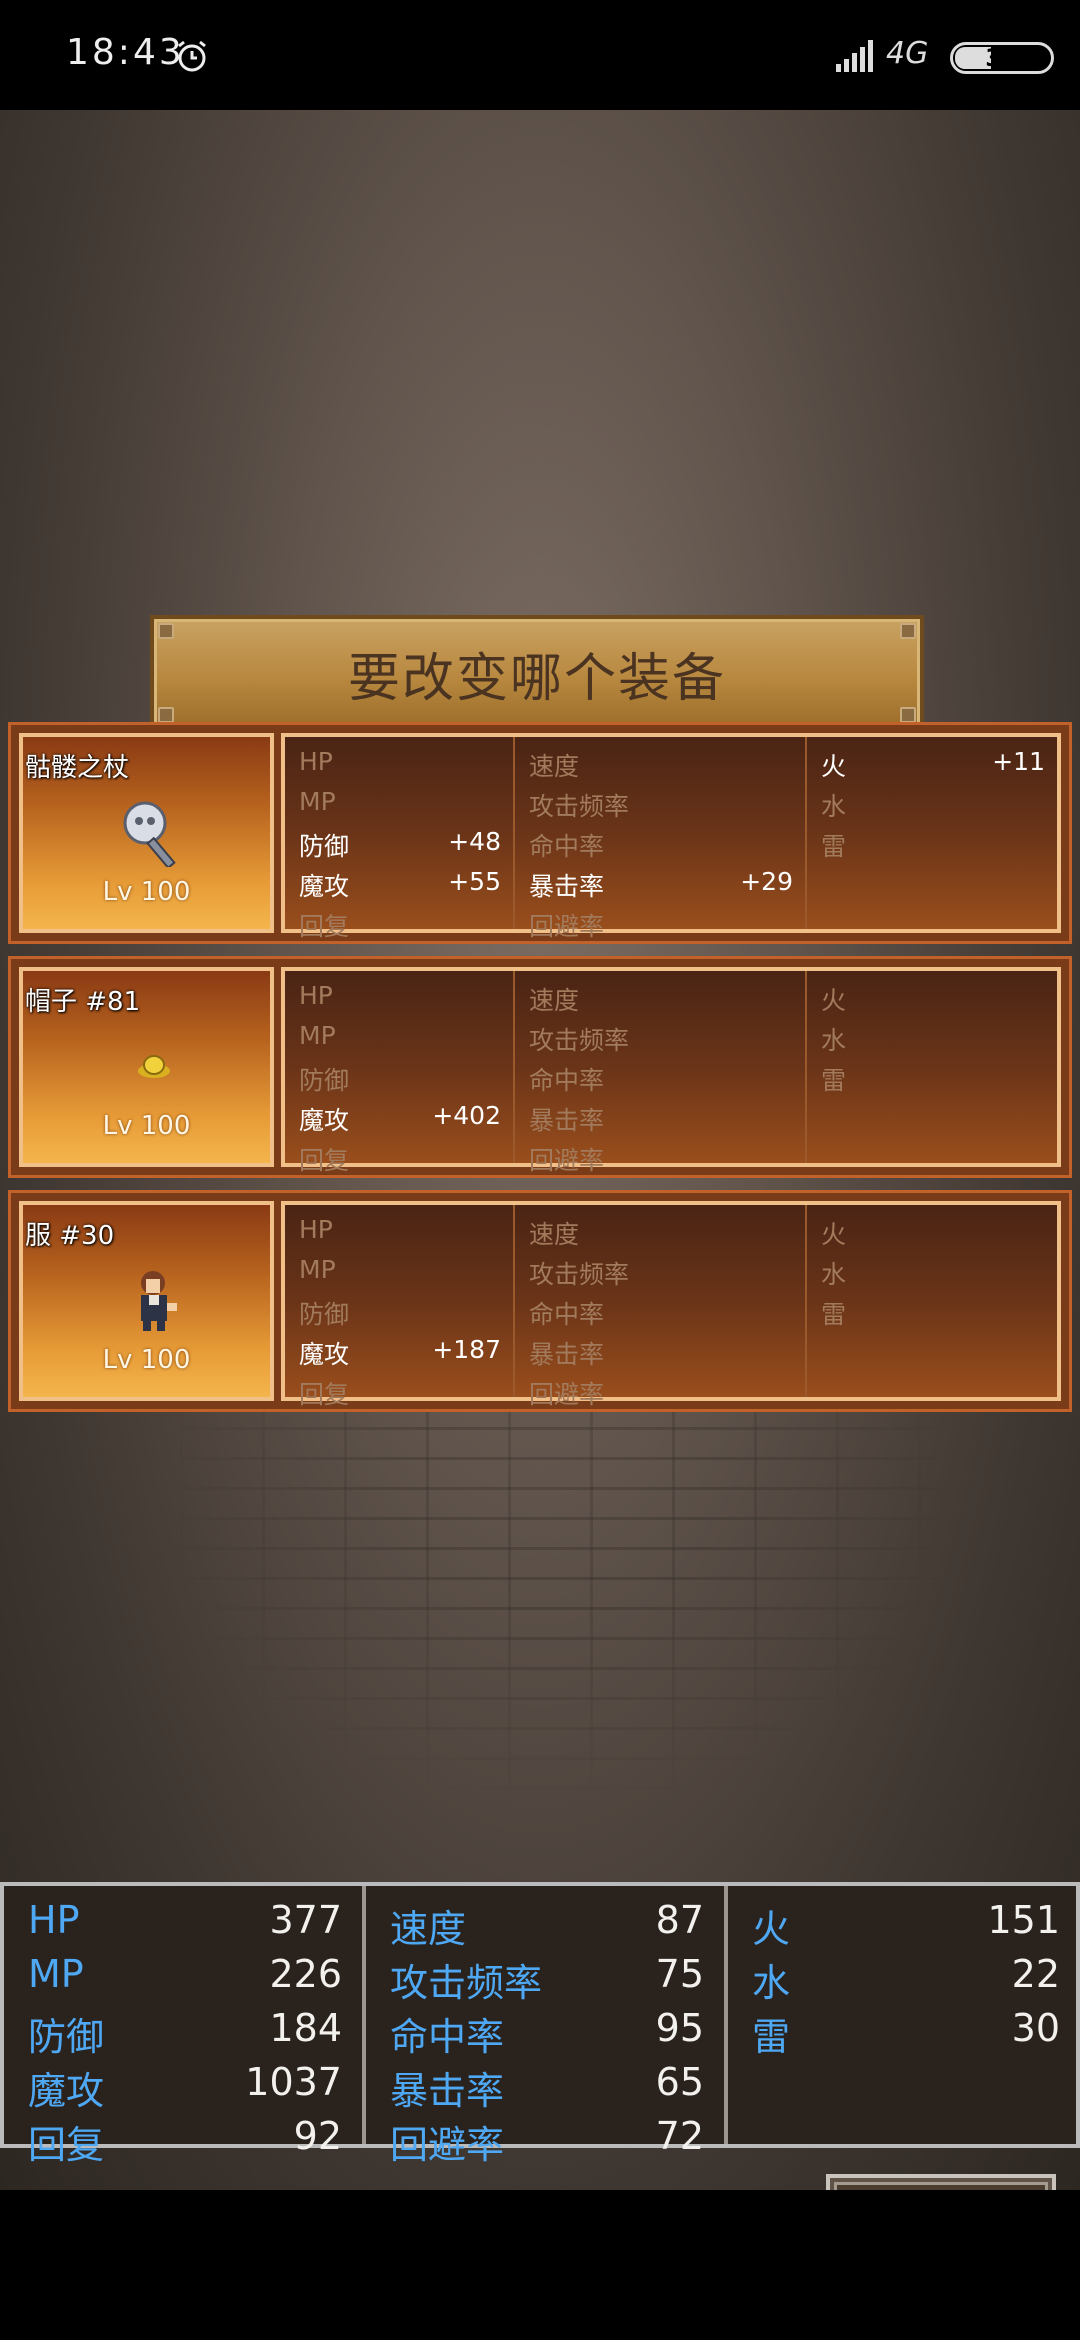 The image size is (1080, 2340). Describe the element at coordinates (305, 2028) in the screenshot. I see `total-stat-value: 184` at that location.